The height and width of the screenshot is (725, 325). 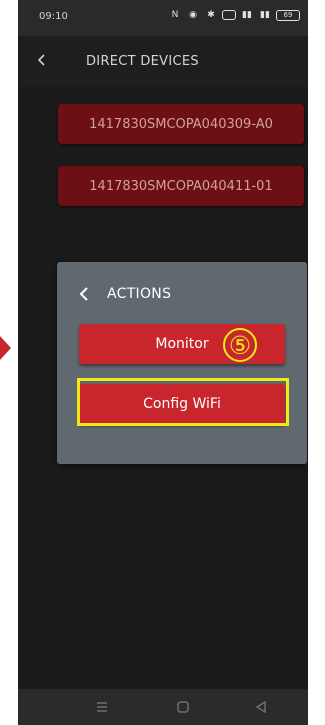 I want to click on device-item: 1417830SMCOPA040411-01, so click(x=181, y=186).